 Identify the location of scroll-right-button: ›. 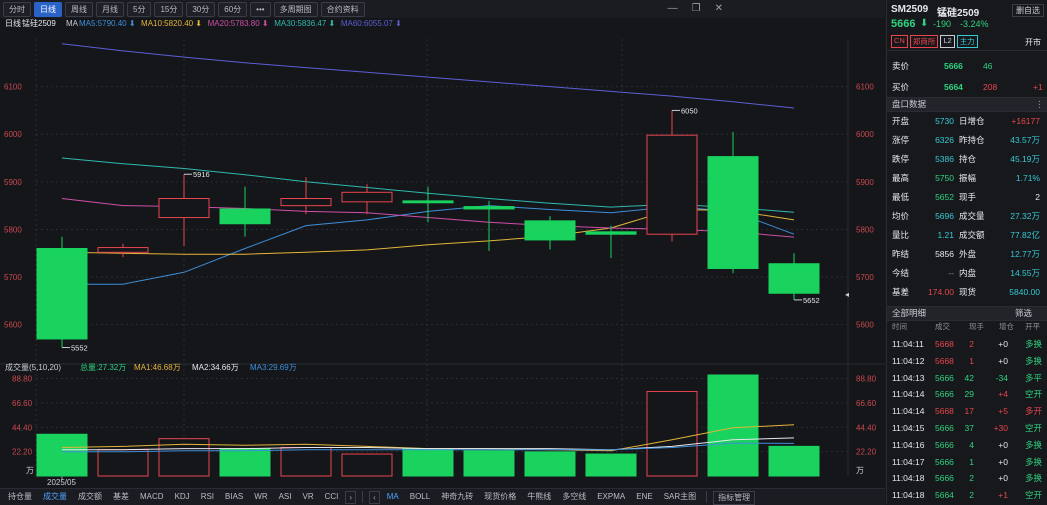
(351, 497).